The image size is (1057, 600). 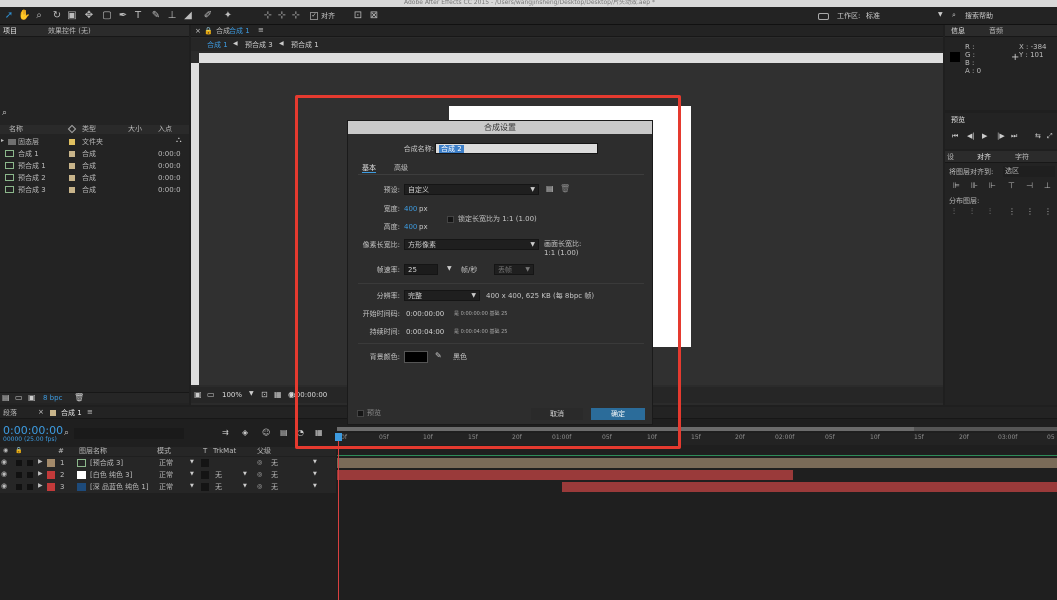 I want to click on loop-icon: ⇆, so click(x=1038, y=136).